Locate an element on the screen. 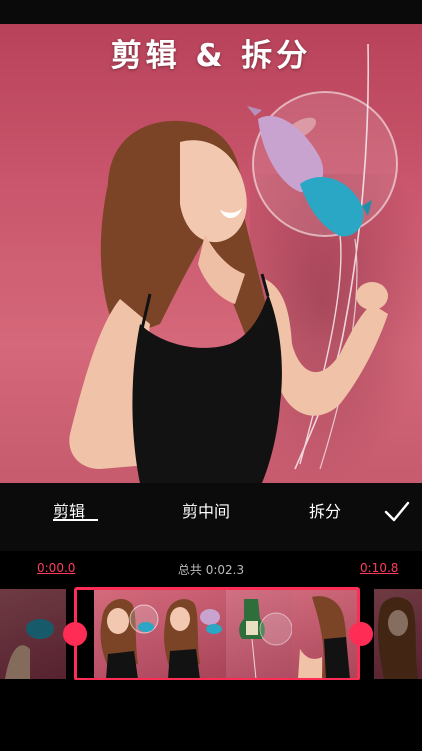  status-bar is located at coordinates (211, 12).